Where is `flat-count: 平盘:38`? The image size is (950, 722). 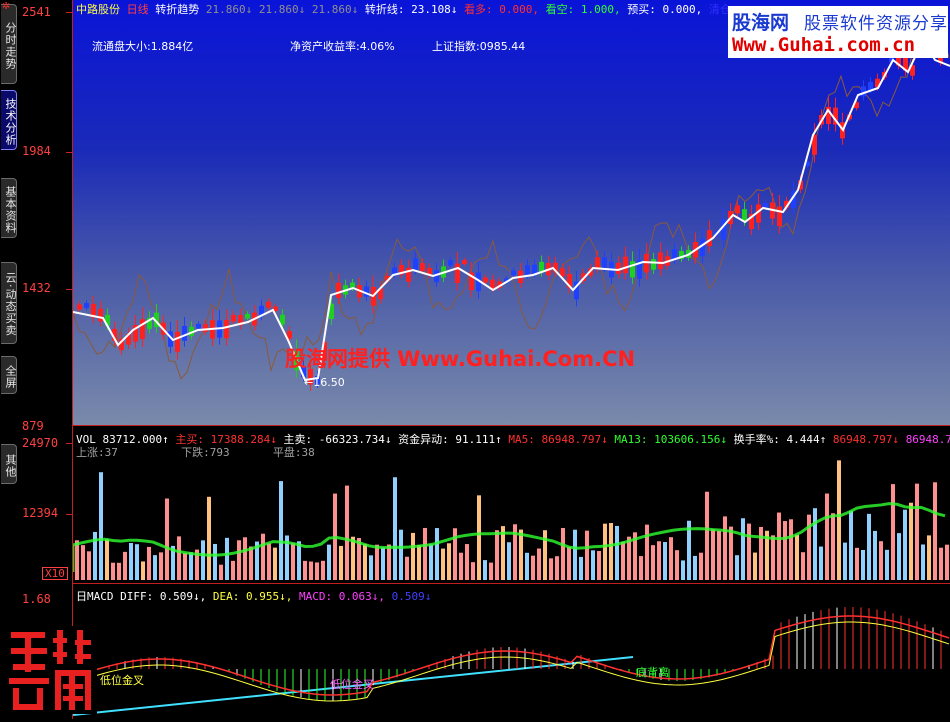
flat-count: 平盘:38 is located at coordinates (293, 452).